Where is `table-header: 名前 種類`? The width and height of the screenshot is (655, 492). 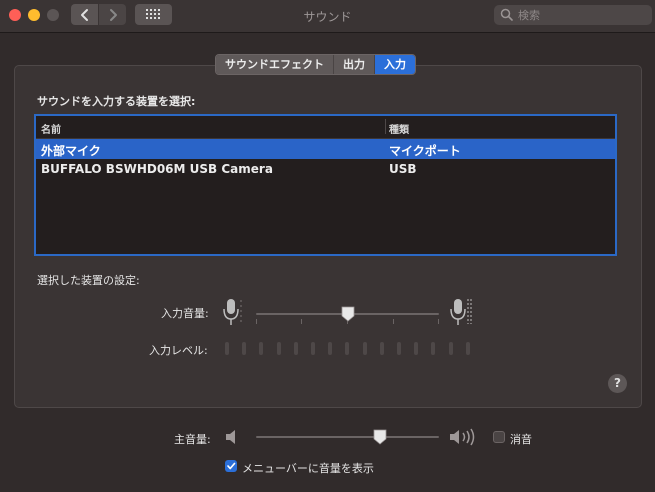 table-header: 名前 種類 is located at coordinates (325, 127).